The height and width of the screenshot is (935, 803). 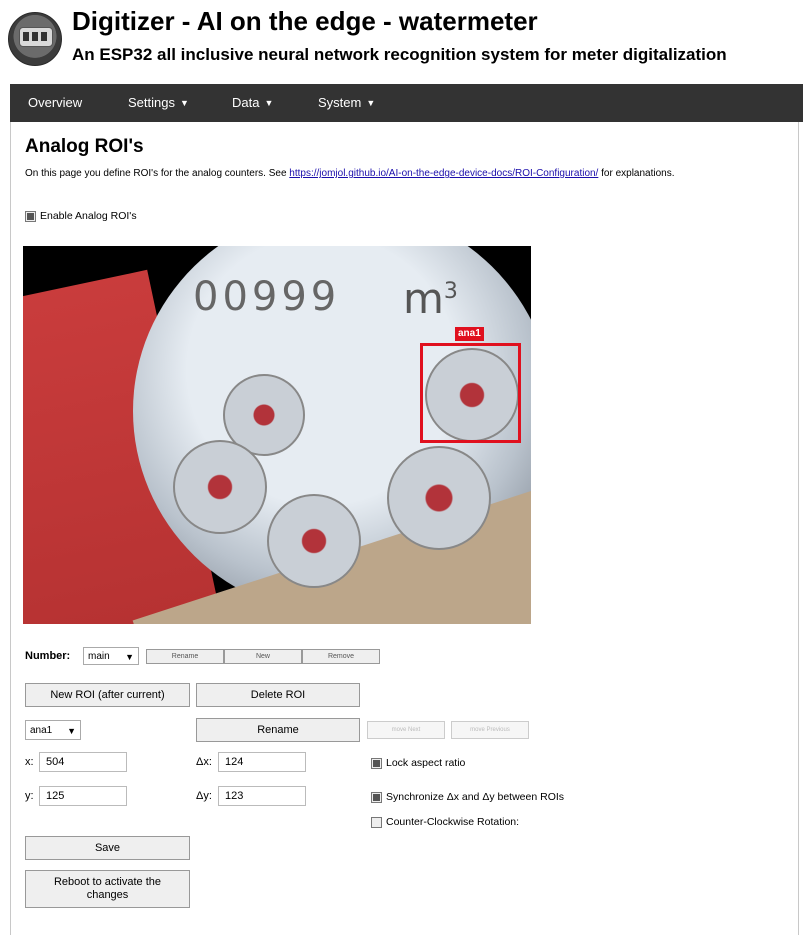 What do you see at coordinates (84, 146) in the screenshot?
I see `page-title: Analog ROI's` at bounding box center [84, 146].